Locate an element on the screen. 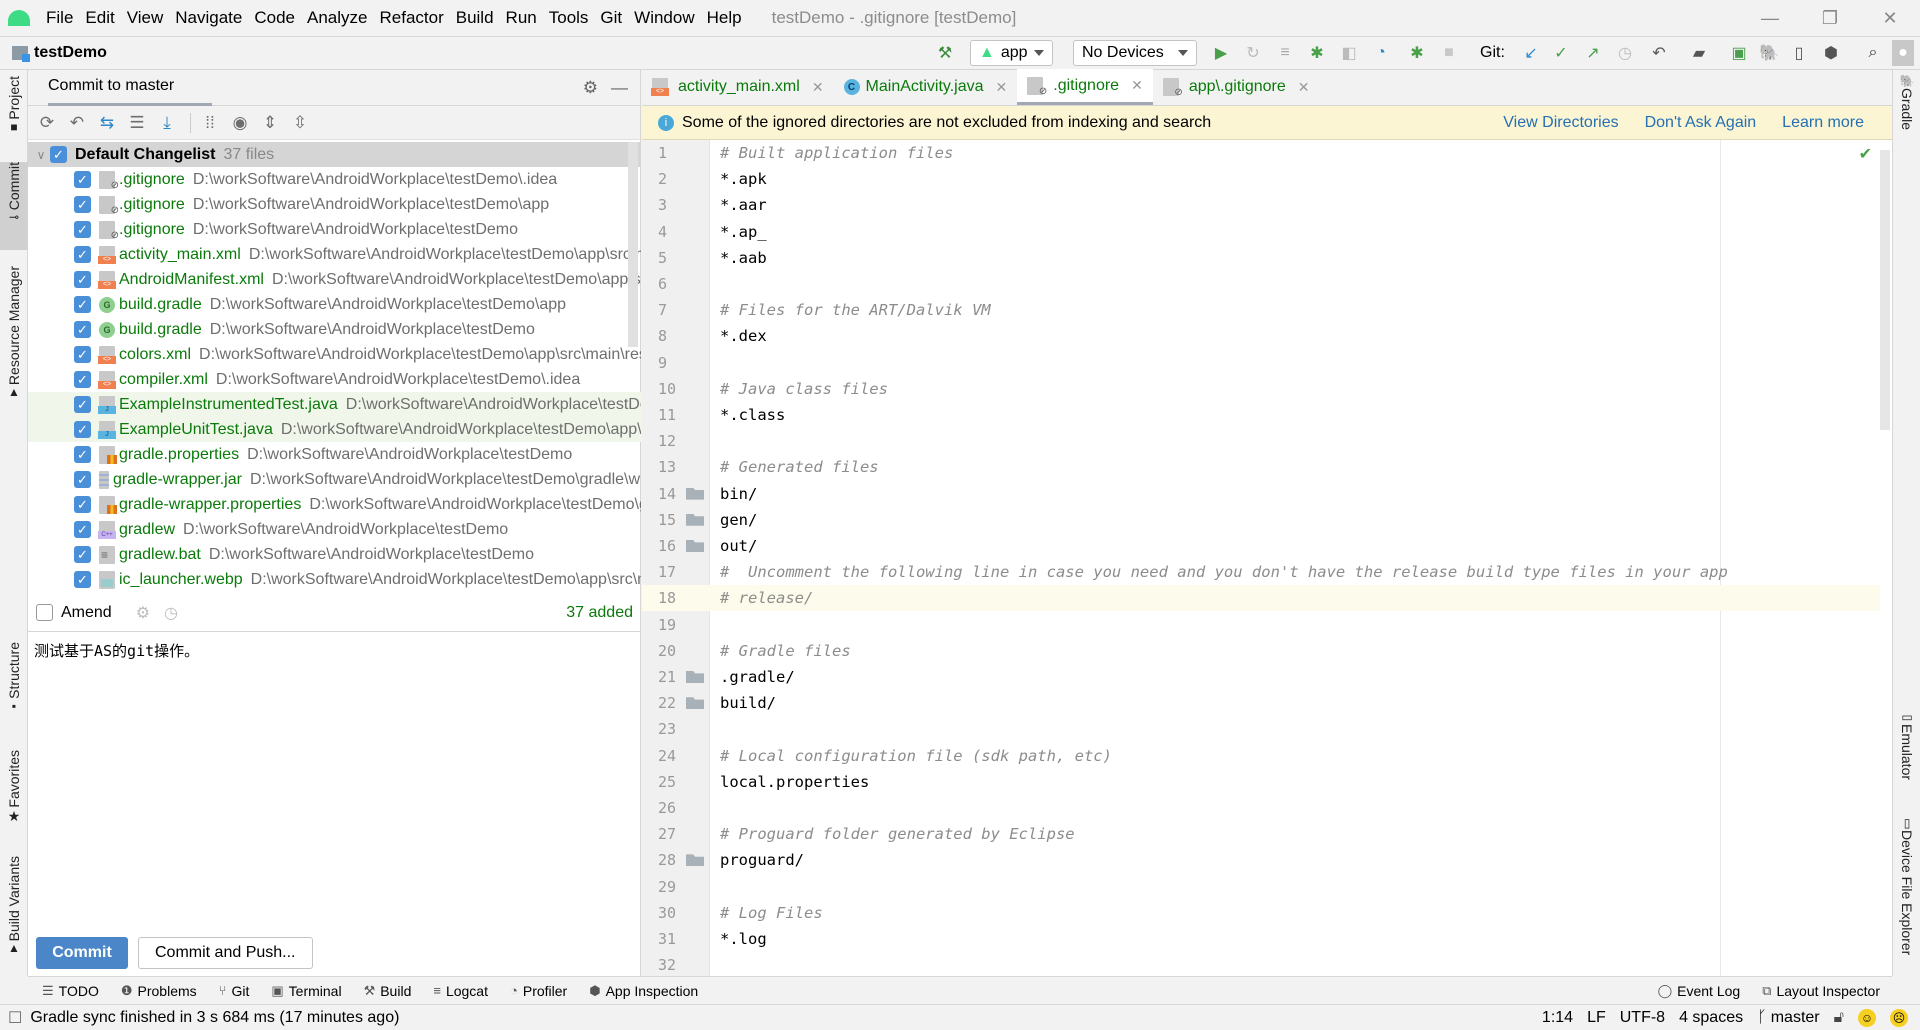  chevron-down-icon: ∨ is located at coordinates (41, 155).